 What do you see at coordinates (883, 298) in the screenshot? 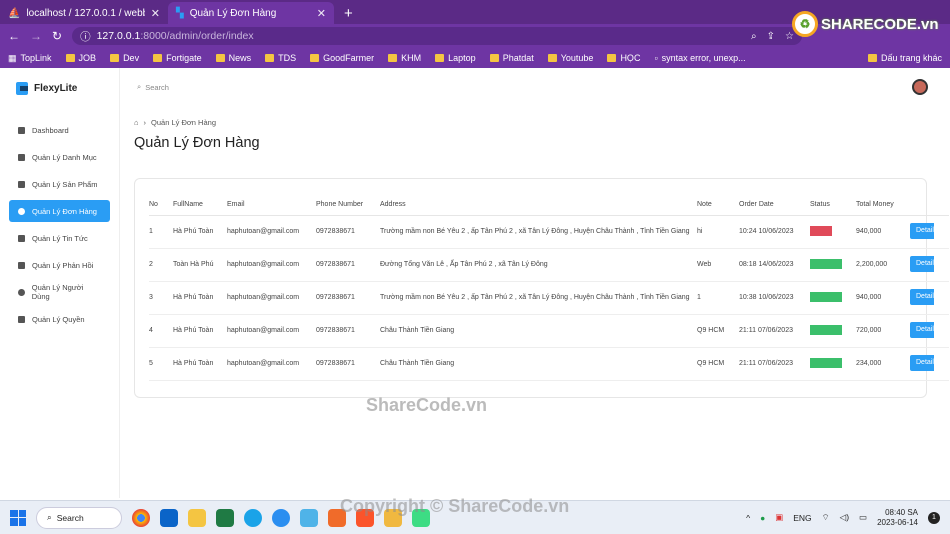
I see `cell-total: 940,000` at bounding box center [883, 298].